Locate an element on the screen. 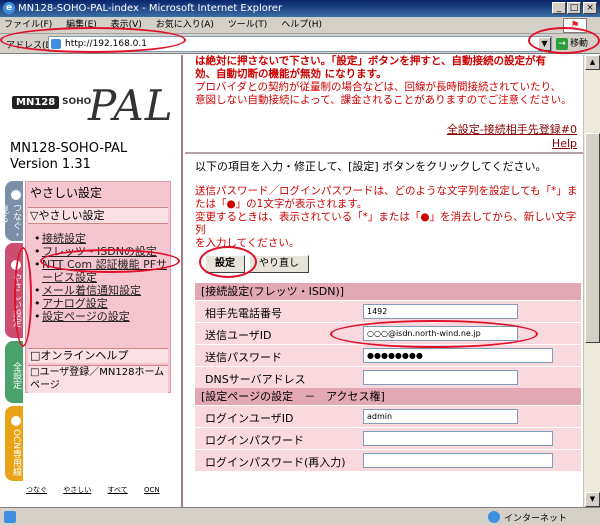 This screenshot has width=600, height=525. menu-help: ヘルプ(H) is located at coordinates (301, 25).